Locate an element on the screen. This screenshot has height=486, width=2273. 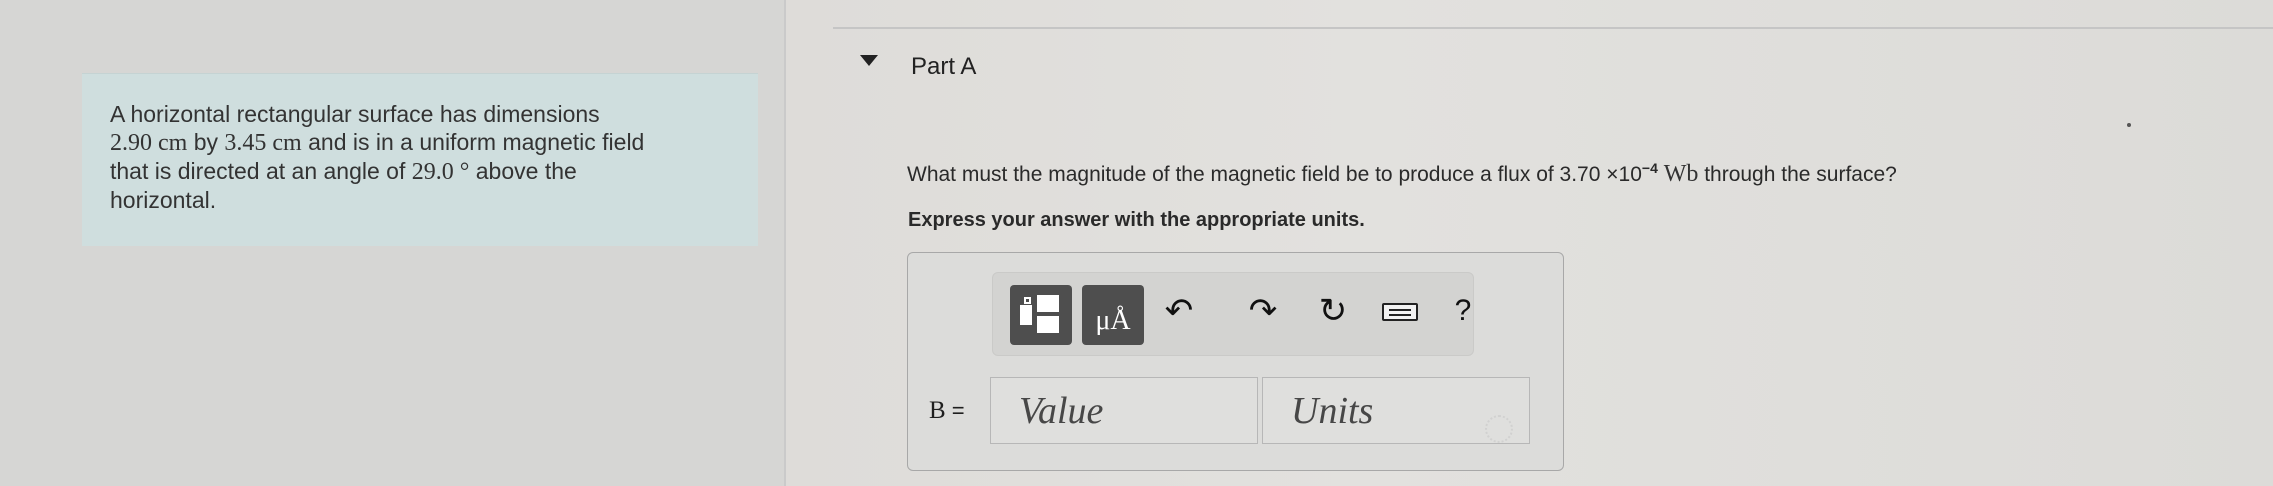
problem-line-4: horizontal. is located at coordinates (163, 200).